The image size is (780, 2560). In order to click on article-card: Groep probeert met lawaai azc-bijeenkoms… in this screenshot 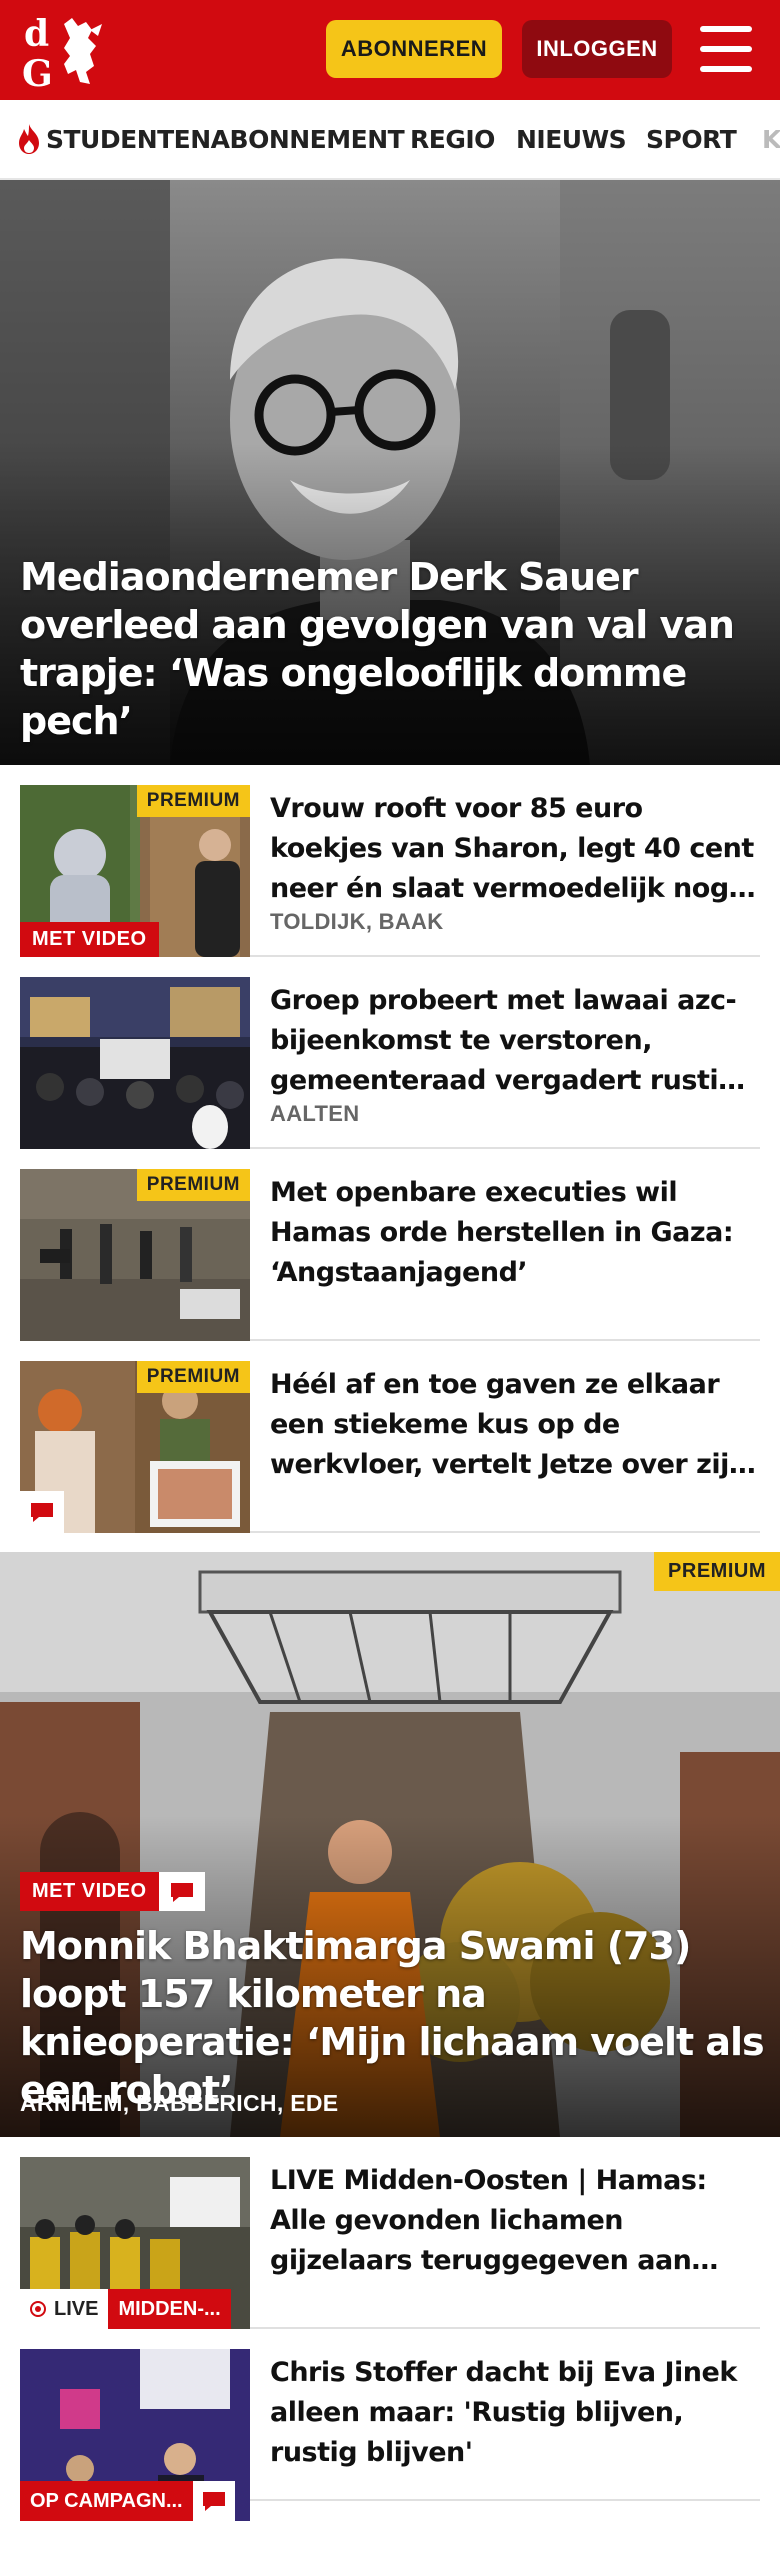, I will do `click(390, 1053)`.